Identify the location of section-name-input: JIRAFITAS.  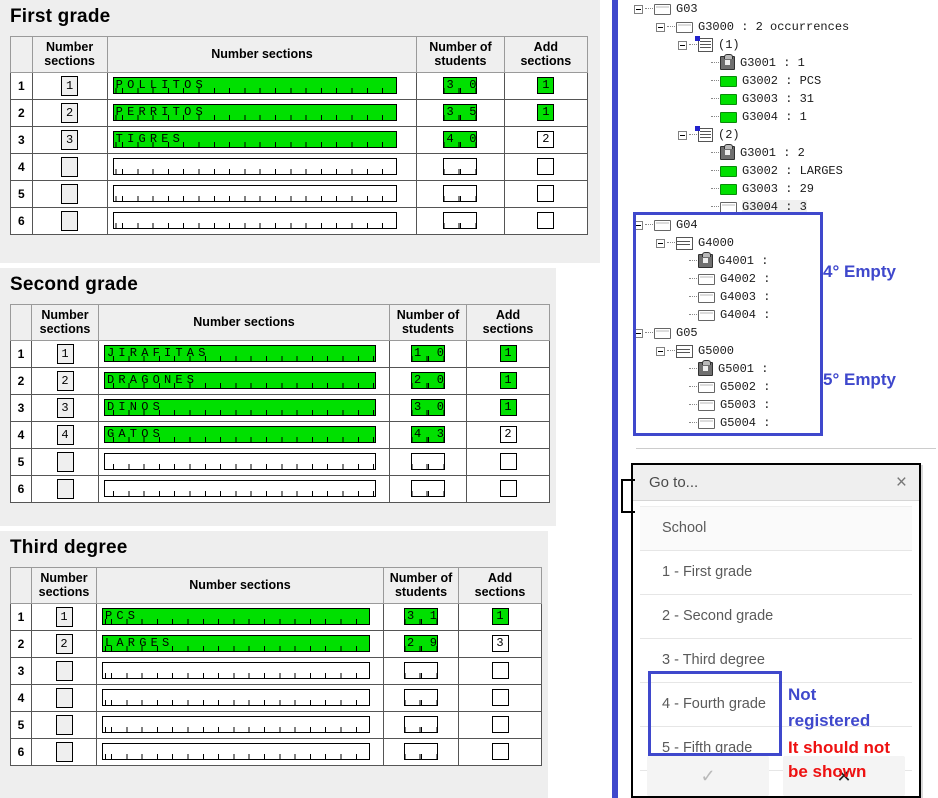
(240, 354).